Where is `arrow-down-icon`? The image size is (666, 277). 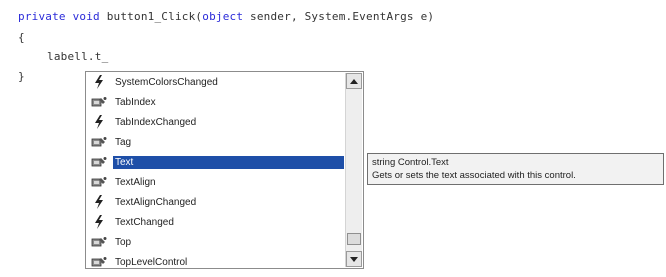 arrow-down-icon is located at coordinates (354, 259).